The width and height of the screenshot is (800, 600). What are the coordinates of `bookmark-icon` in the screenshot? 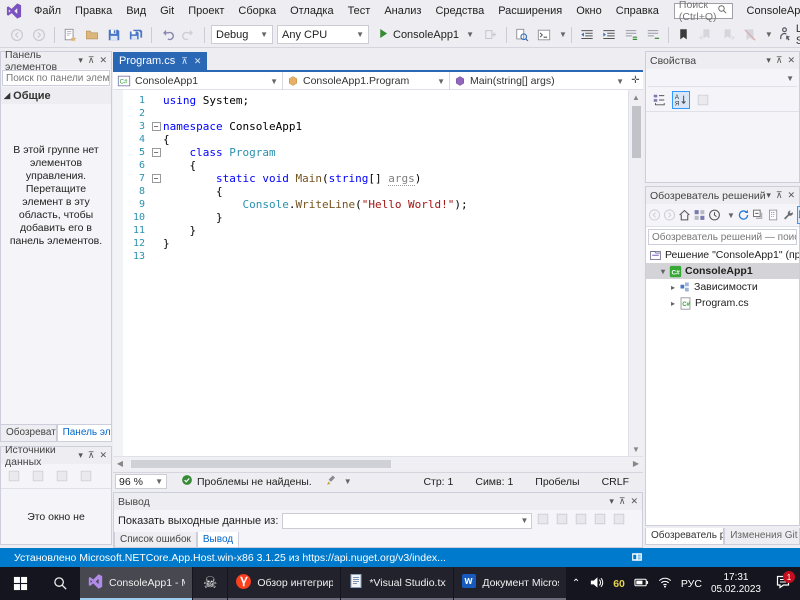 It's located at (684, 35).